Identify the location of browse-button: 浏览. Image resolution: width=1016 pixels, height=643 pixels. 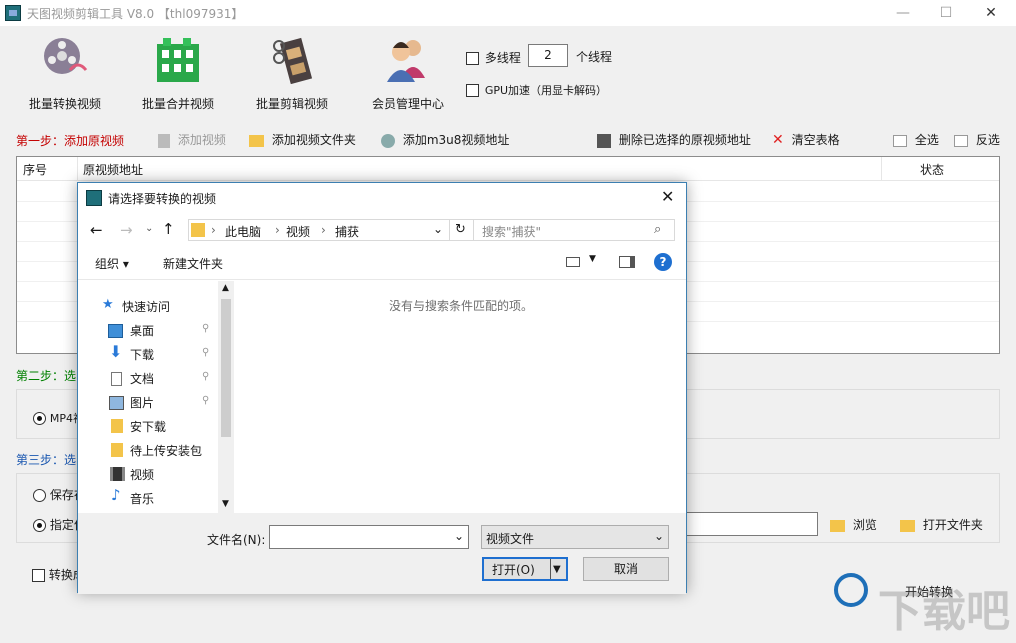
(853, 524).